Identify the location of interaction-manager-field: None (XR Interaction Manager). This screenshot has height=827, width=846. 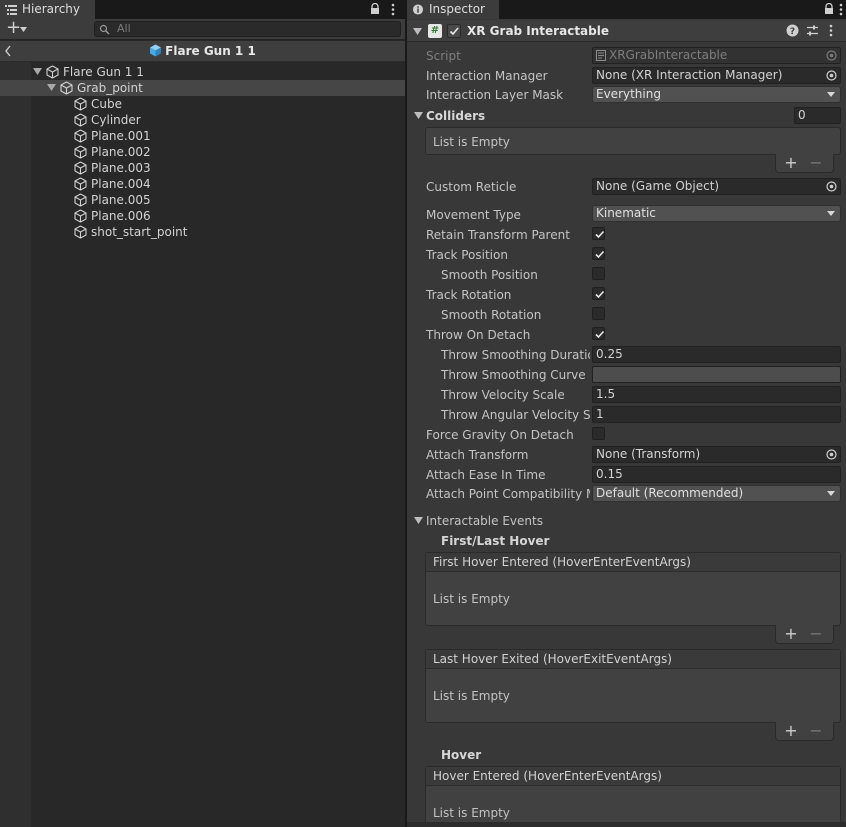
(716, 75).